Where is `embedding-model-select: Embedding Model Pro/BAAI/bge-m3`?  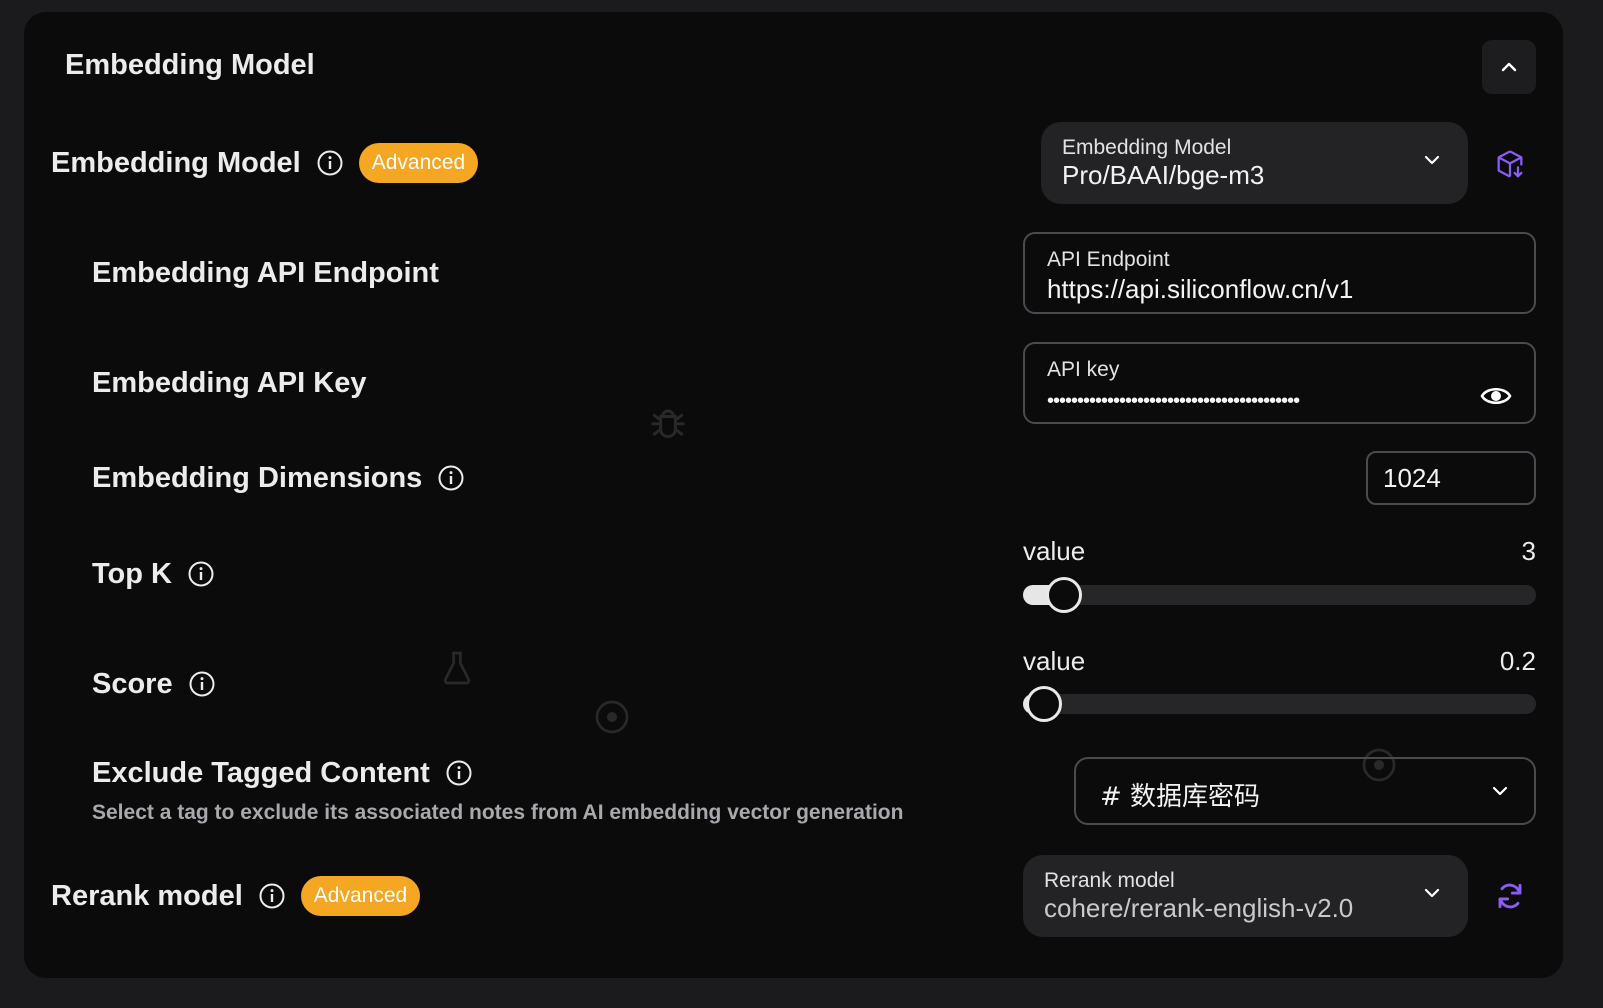
embedding-model-select: Embedding Model Pro/BAAI/bge-m3 is located at coordinates (1254, 163).